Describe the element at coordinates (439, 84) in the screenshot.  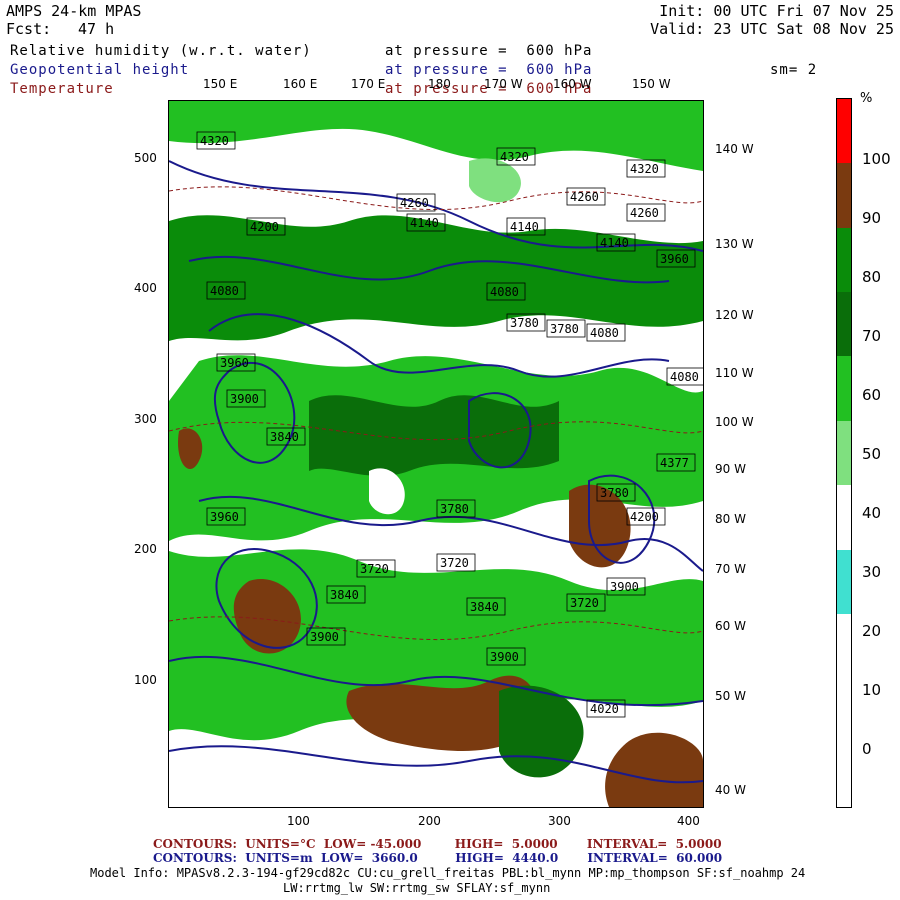
I see `lon-label-top: 180` at that location.